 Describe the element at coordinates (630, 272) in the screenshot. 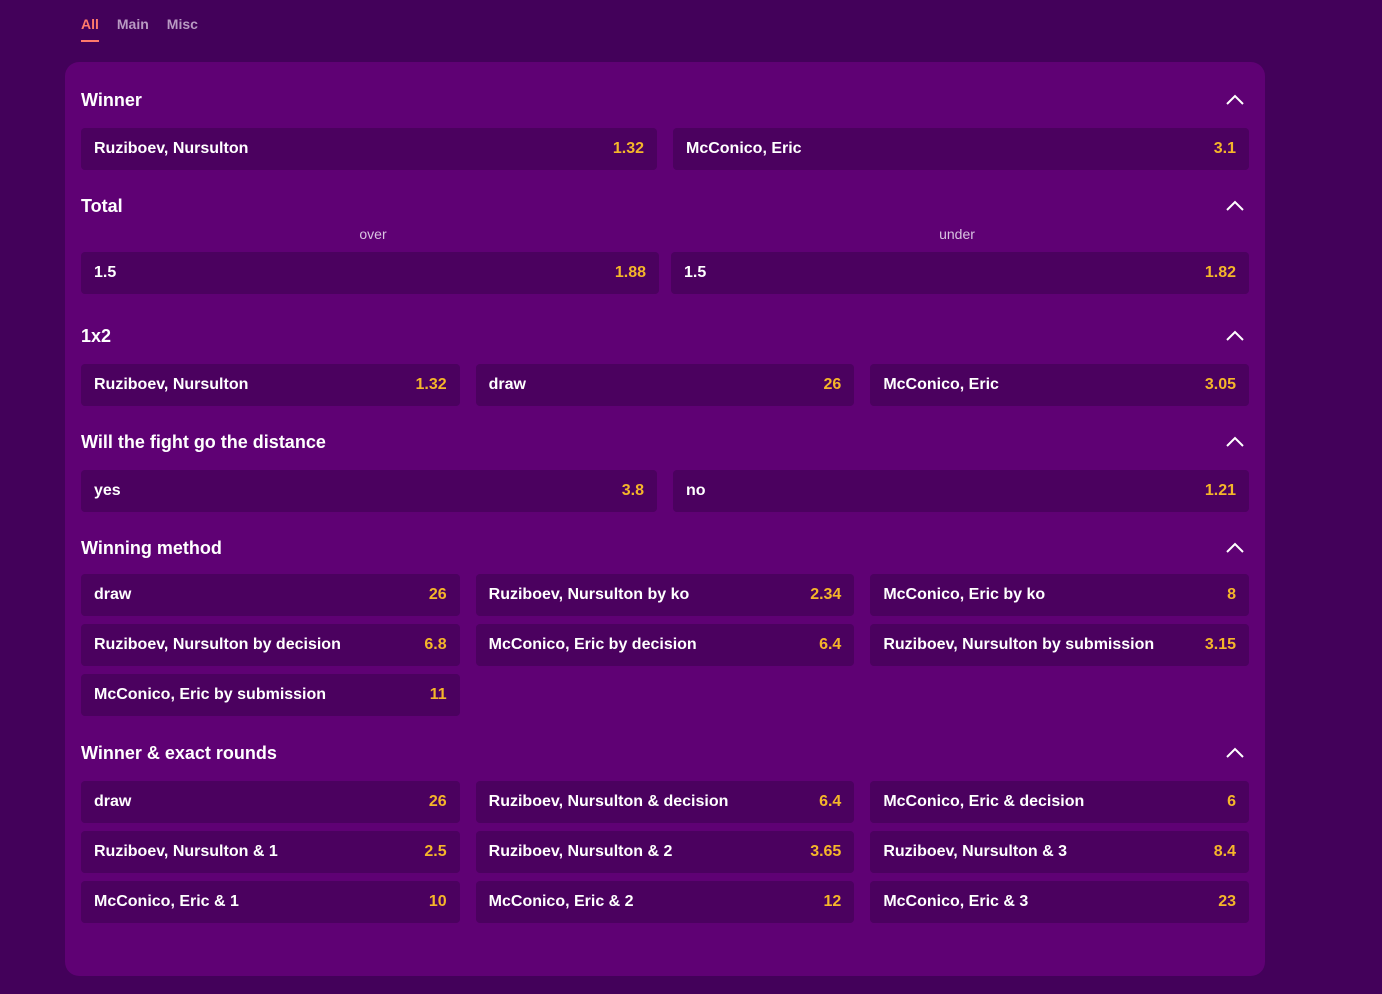

I see `odd-value: 1.88` at that location.